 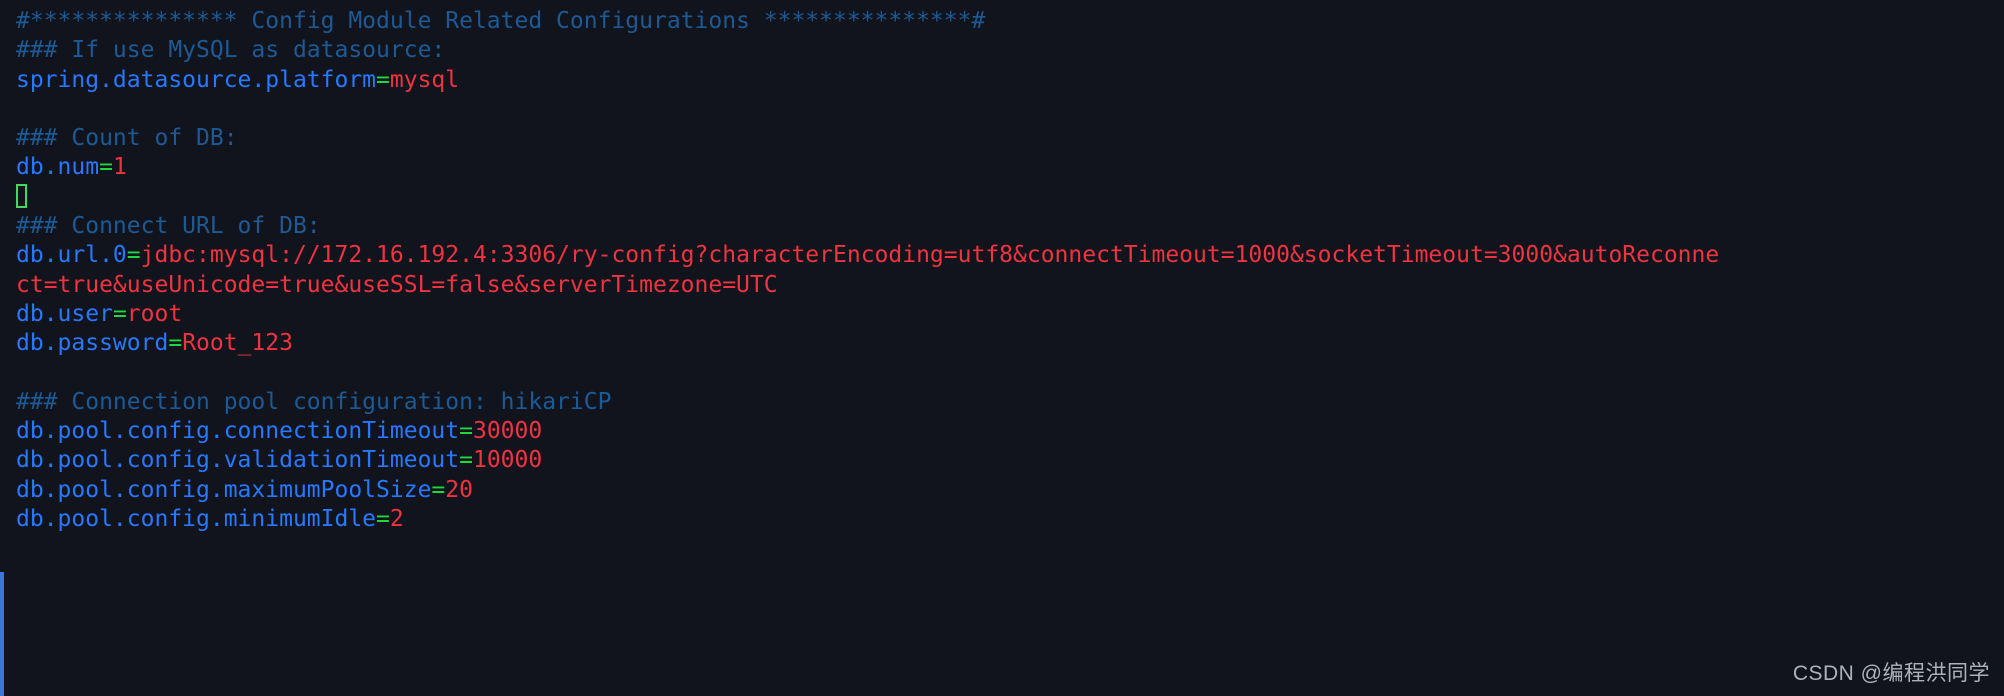 What do you see at coordinates (396, 519) in the screenshot?
I see `property-value: 2` at bounding box center [396, 519].